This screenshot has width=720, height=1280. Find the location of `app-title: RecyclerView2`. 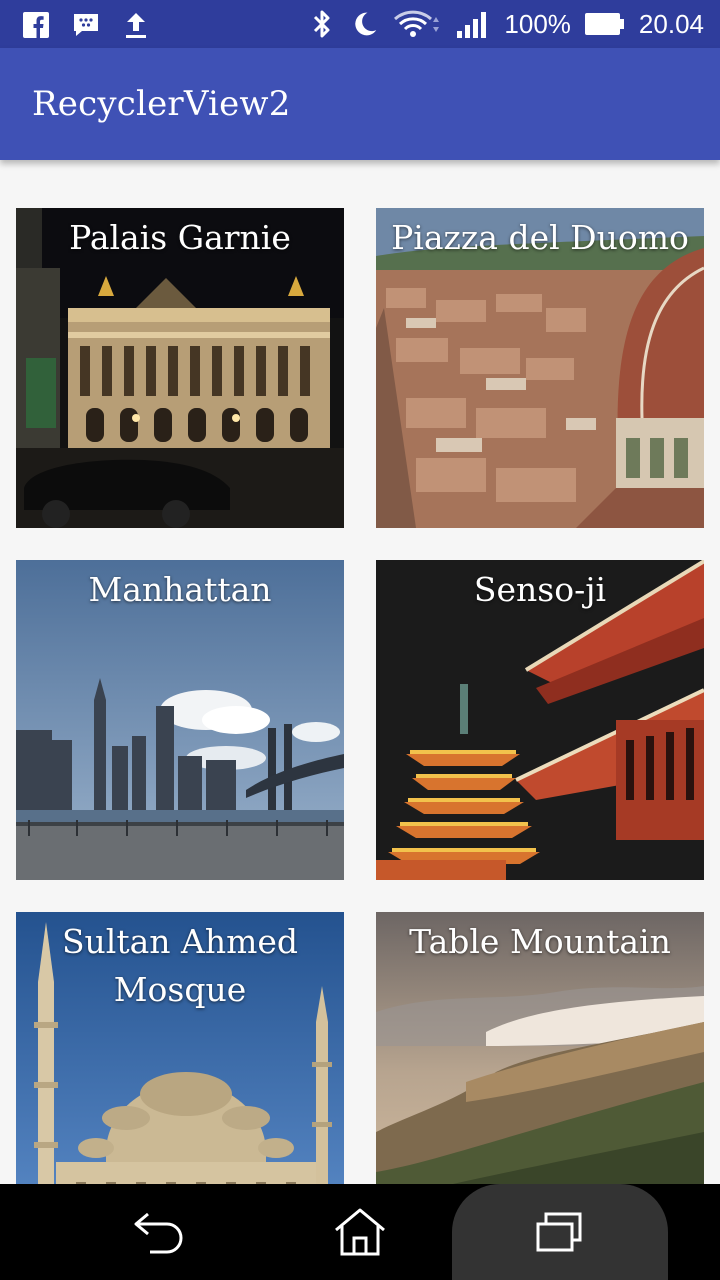

app-title: RecyclerView2 is located at coordinates (161, 104).